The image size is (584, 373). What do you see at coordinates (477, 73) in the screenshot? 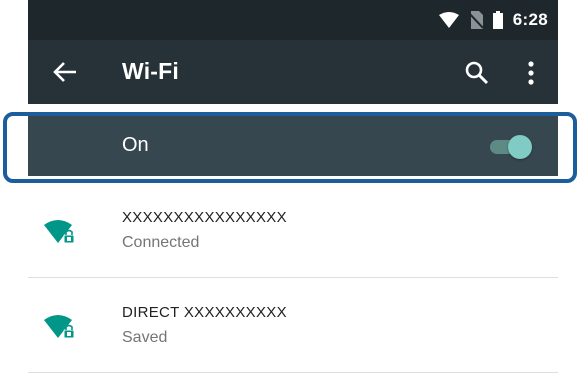
I see `search-icon` at bounding box center [477, 73].